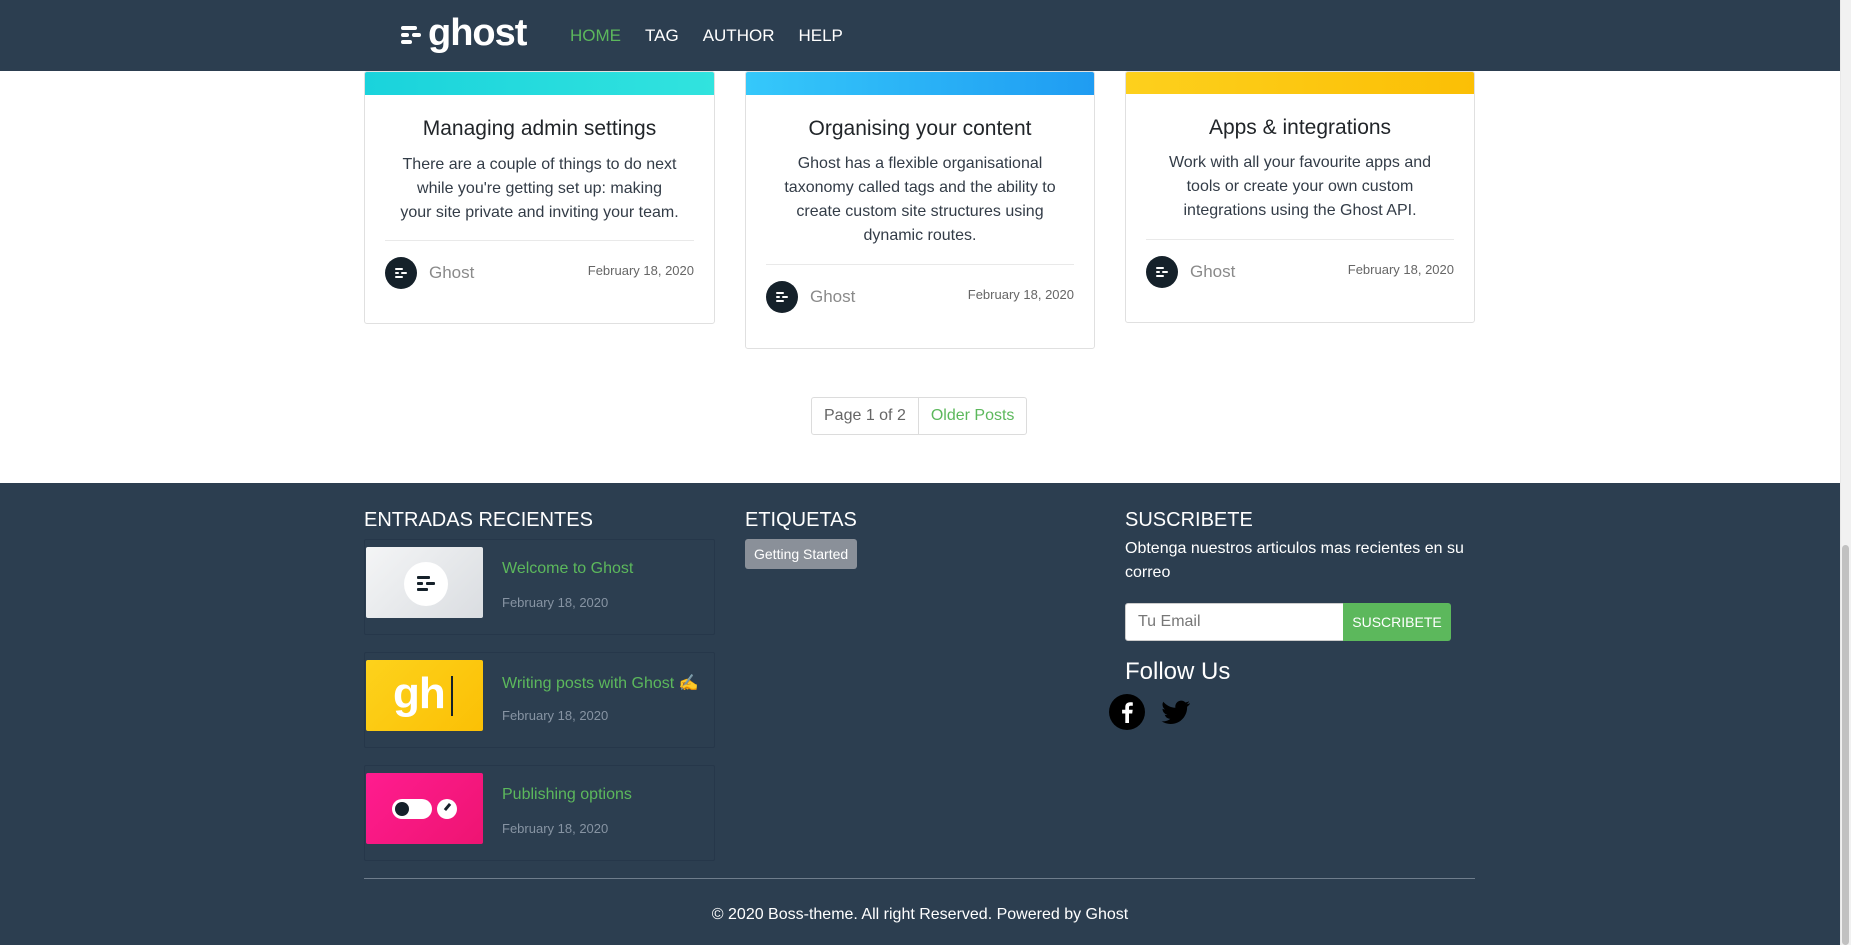 The width and height of the screenshot is (1851, 945). I want to click on top-navbar: ghost HOME TAG AUTHOR HELP, so click(920, 35).